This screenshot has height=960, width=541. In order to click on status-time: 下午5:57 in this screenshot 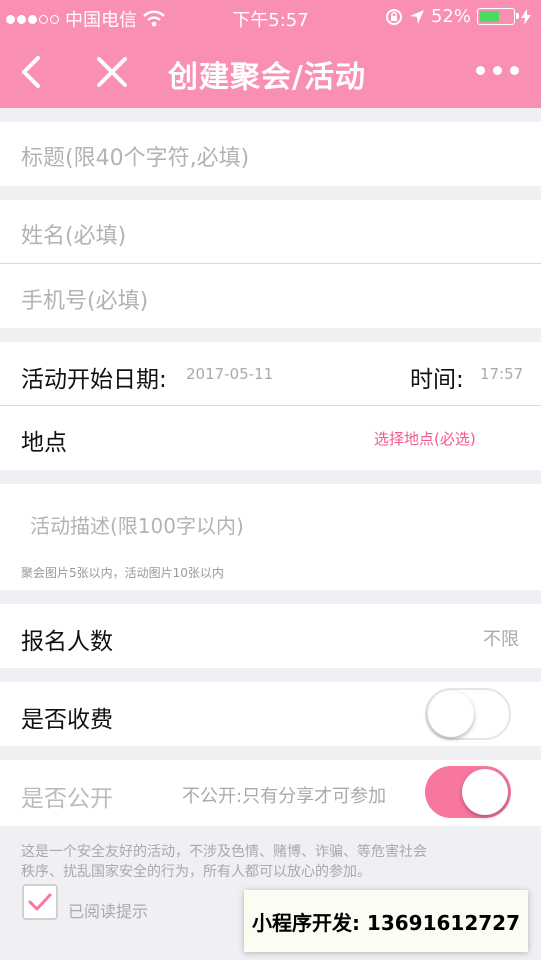, I will do `click(270, 20)`.